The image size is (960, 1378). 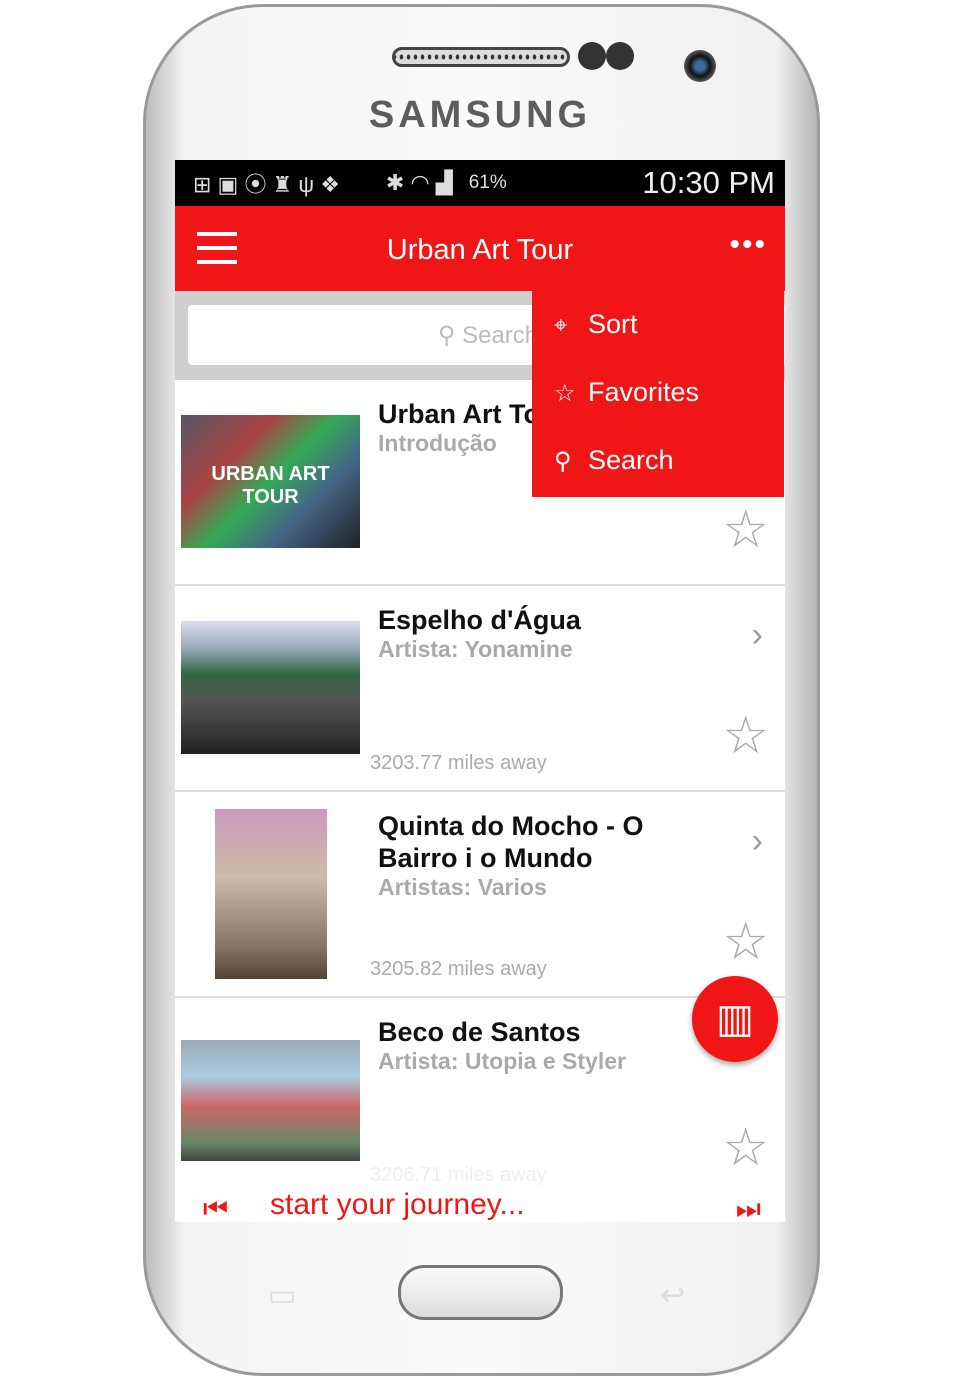 I want to click on menu-item-sort: ⌖ Sort, so click(x=658, y=325).